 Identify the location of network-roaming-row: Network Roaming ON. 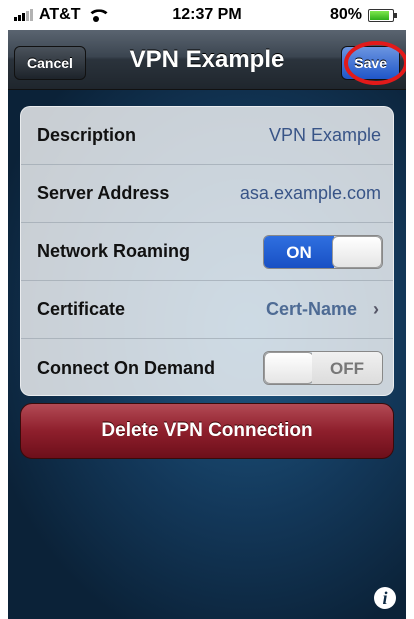
(207, 252).